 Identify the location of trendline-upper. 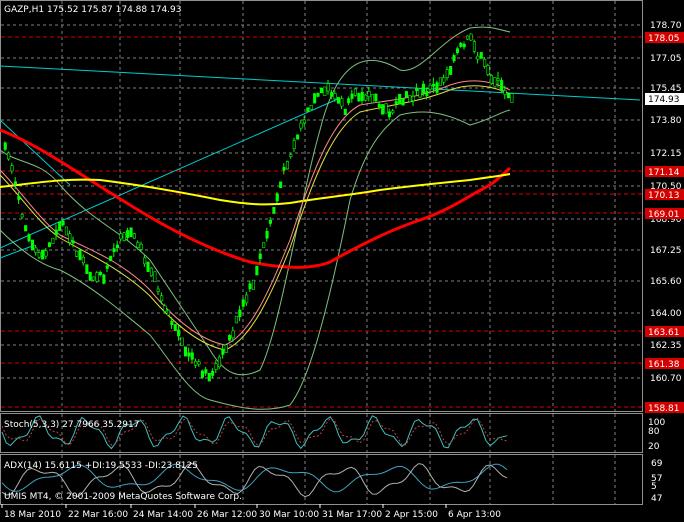
(320, 83).